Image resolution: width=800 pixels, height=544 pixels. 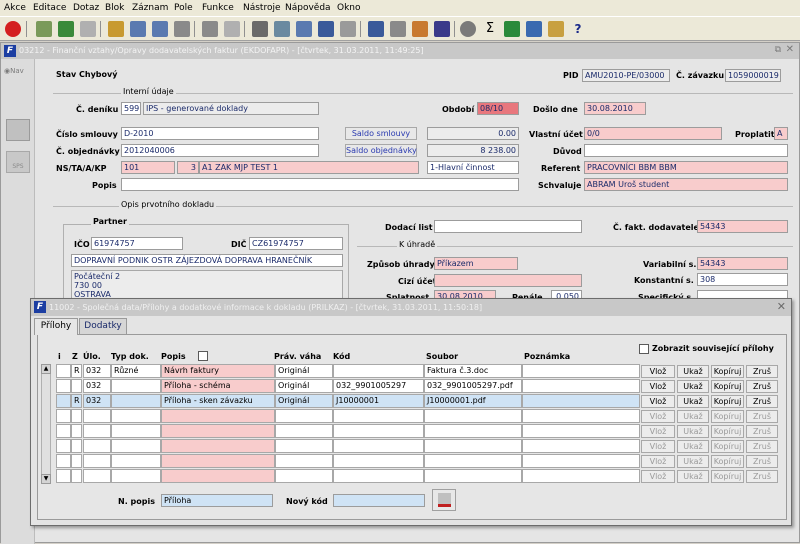 I want to click on zavazek-field: 1059000019, so click(x=753, y=75).